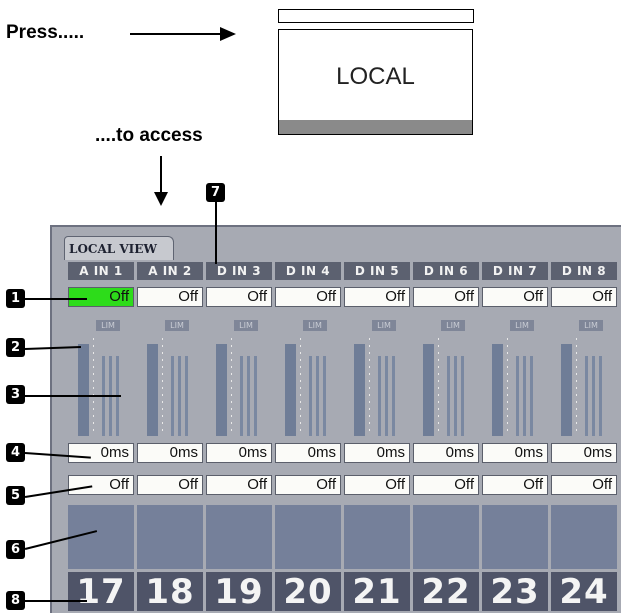 The image size is (621, 613). I want to click on right-arrow-icon, so click(183, 34).